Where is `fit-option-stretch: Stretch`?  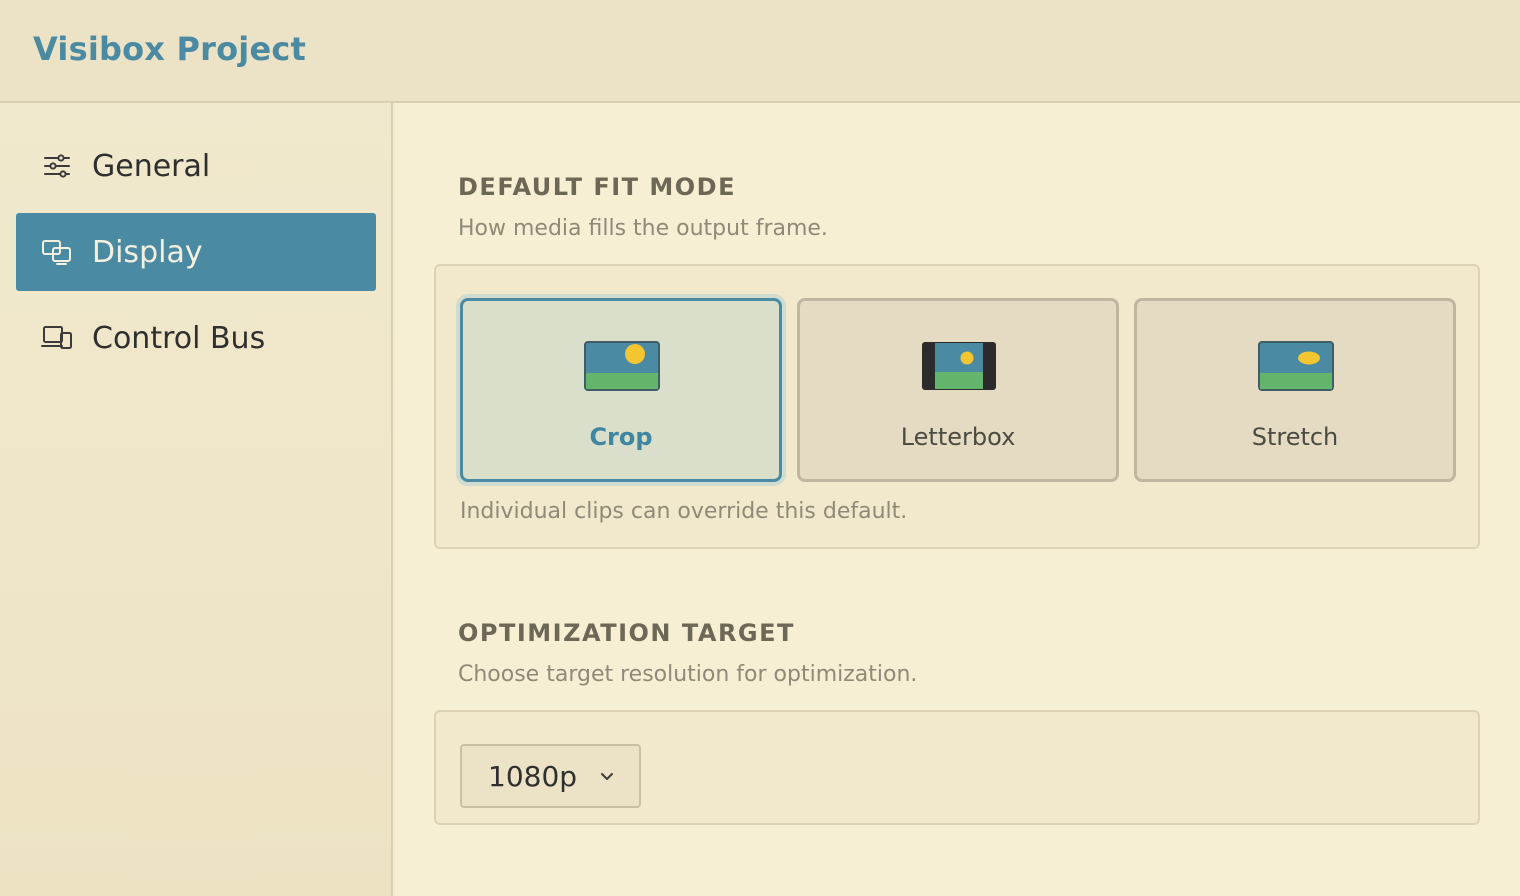 fit-option-stretch: Stretch is located at coordinates (1295, 390).